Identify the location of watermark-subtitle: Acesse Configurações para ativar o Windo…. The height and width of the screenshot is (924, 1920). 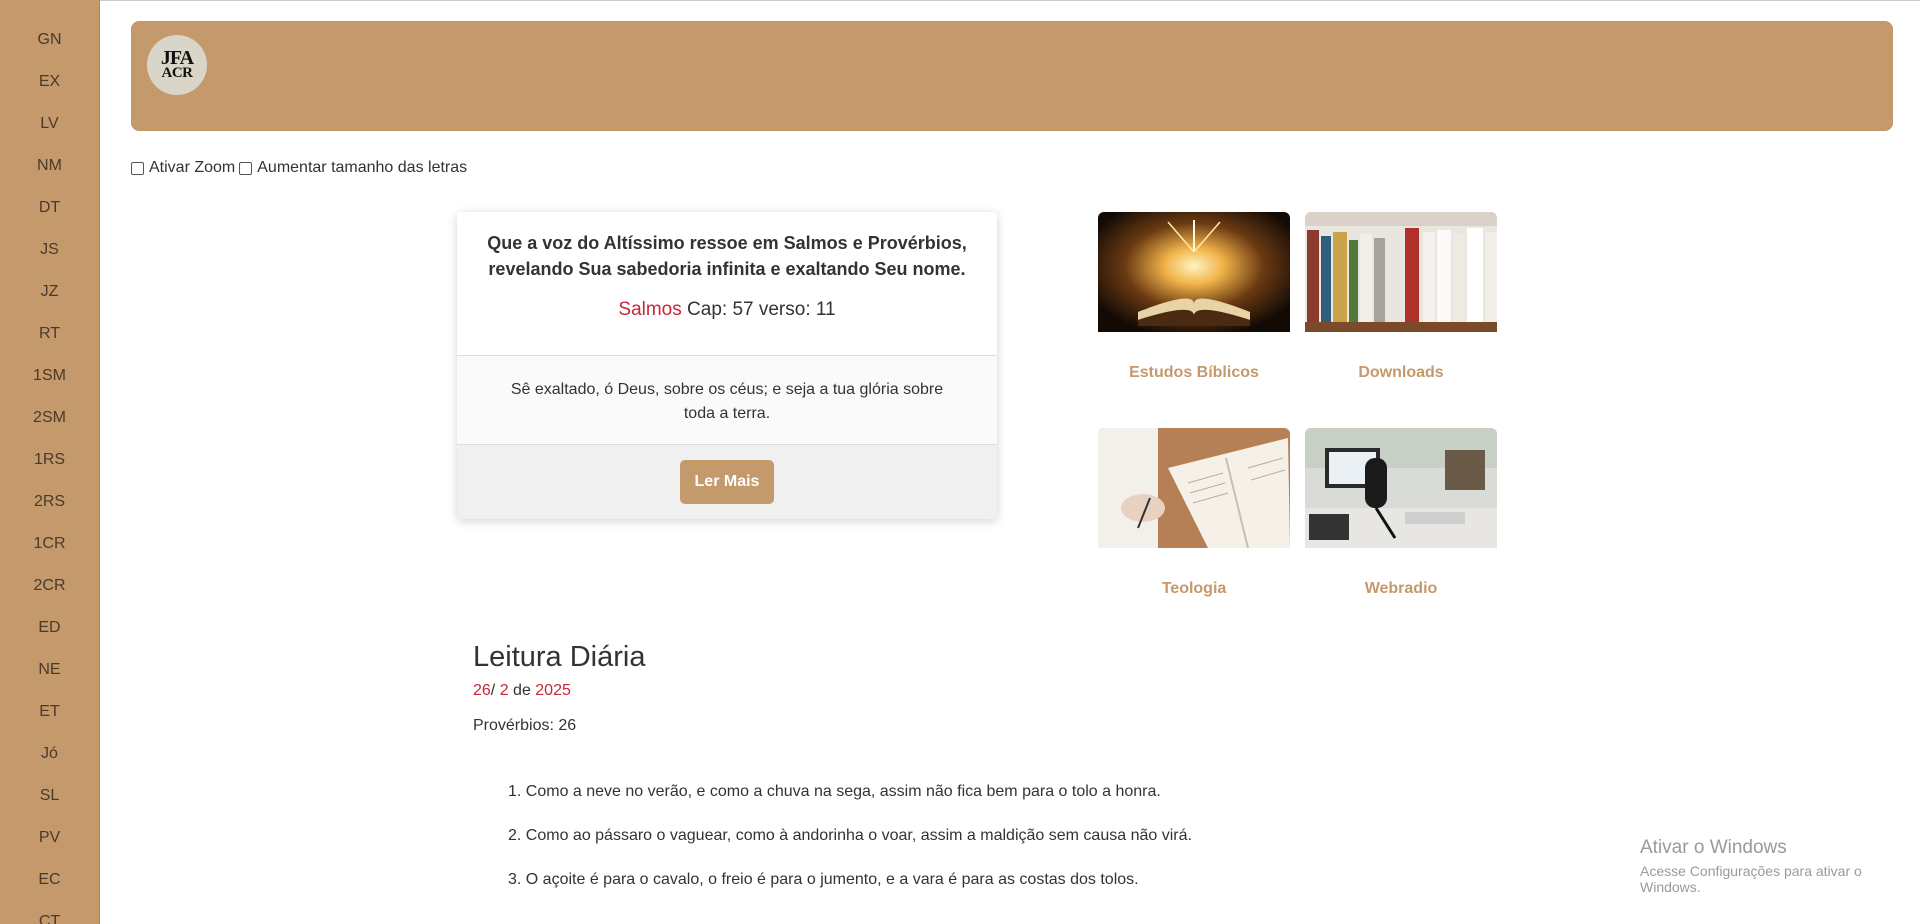
(1751, 879).